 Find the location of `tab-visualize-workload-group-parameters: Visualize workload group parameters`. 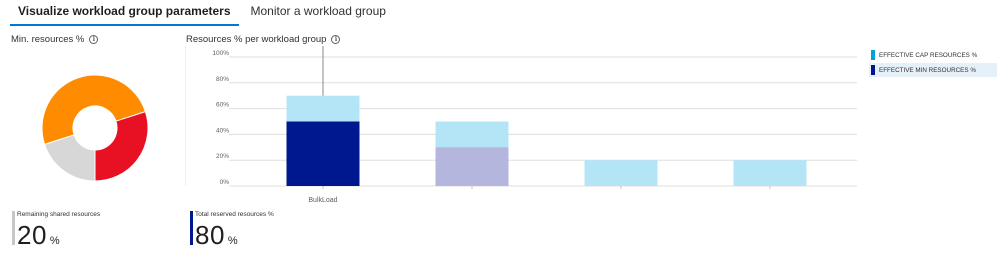

tab-visualize-workload-group-parameters: Visualize workload group parameters is located at coordinates (124, 13).